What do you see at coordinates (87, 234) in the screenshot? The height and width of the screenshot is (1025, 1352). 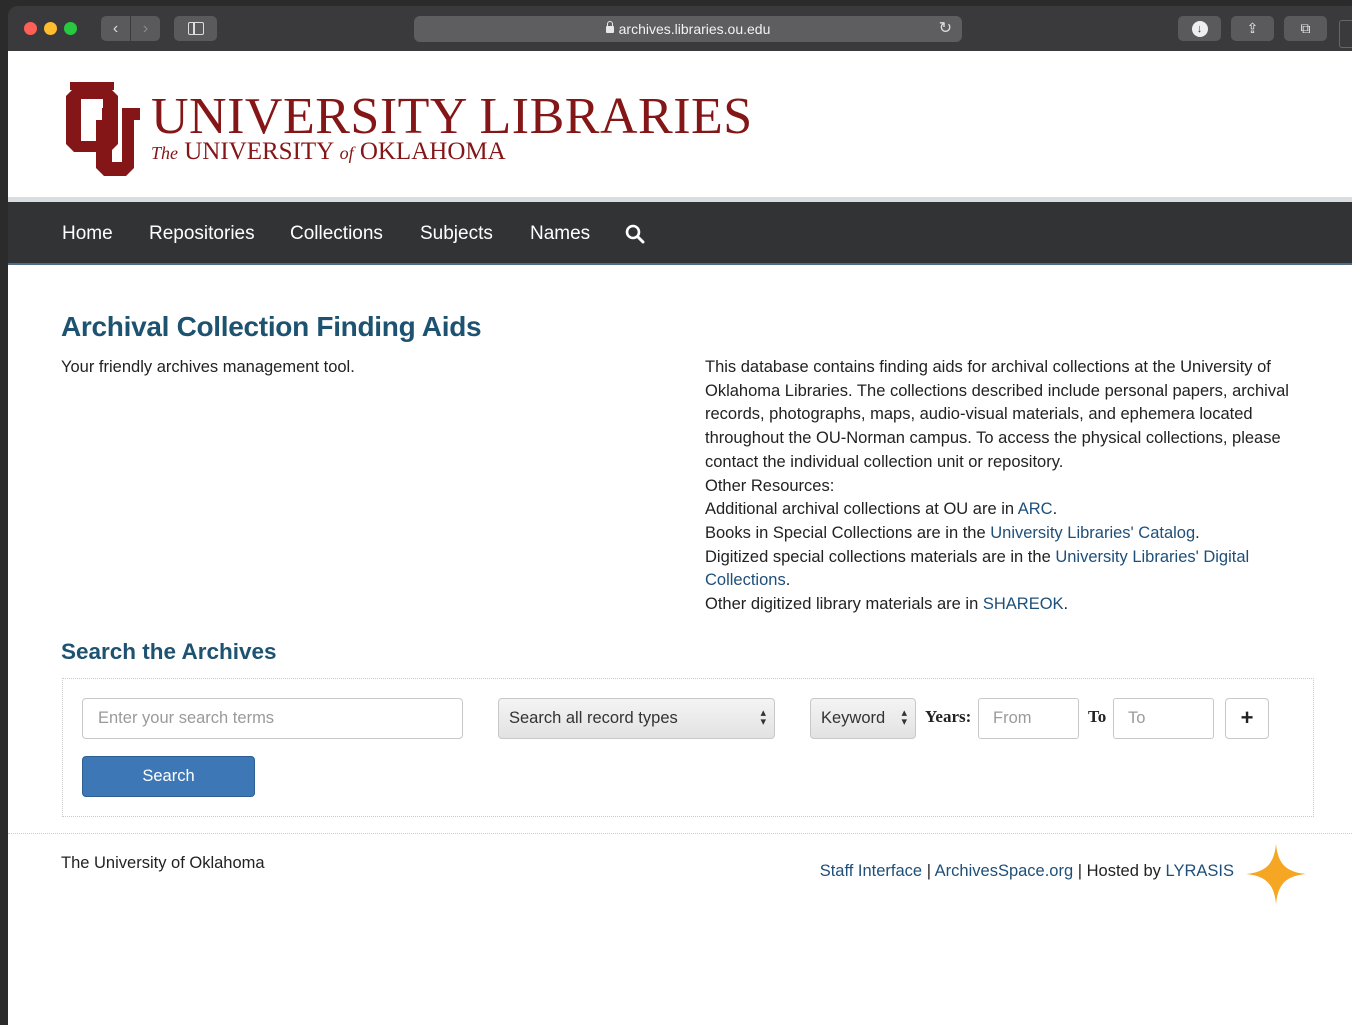 I see `nav-home: Home` at bounding box center [87, 234].